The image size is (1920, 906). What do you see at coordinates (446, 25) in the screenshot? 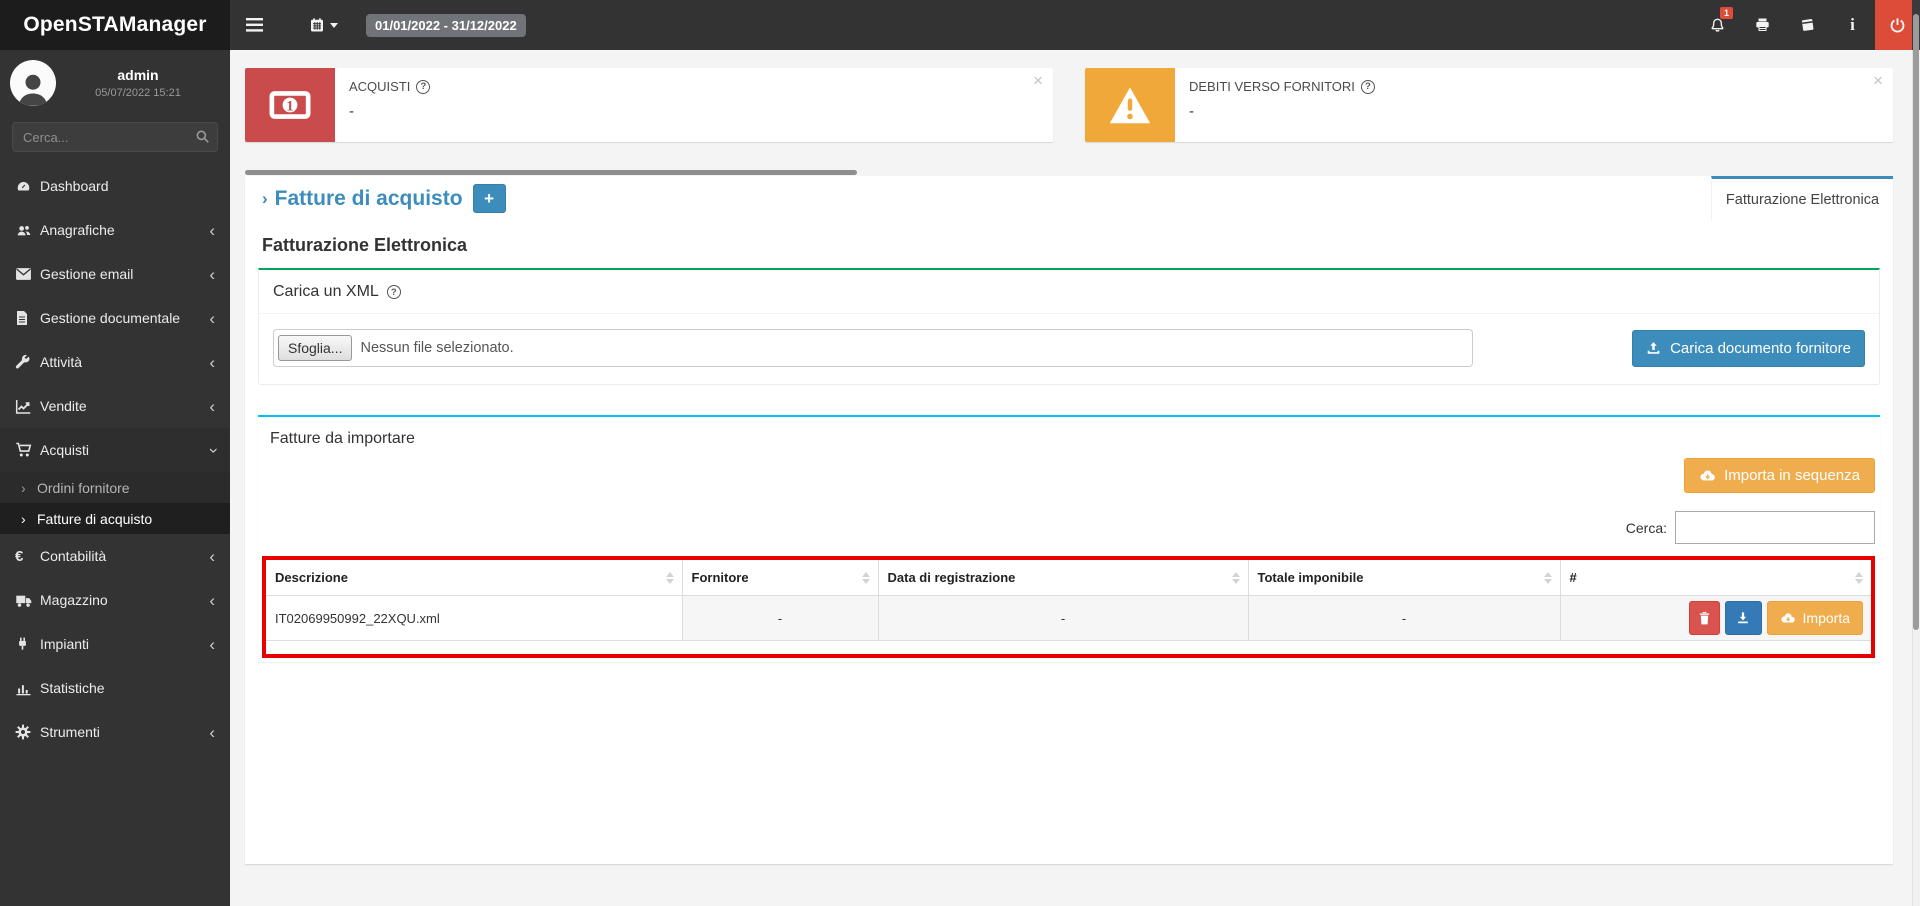
I see `date-range-badge: 01/01/2022 - 31/12/2022` at bounding box center [446, 25].